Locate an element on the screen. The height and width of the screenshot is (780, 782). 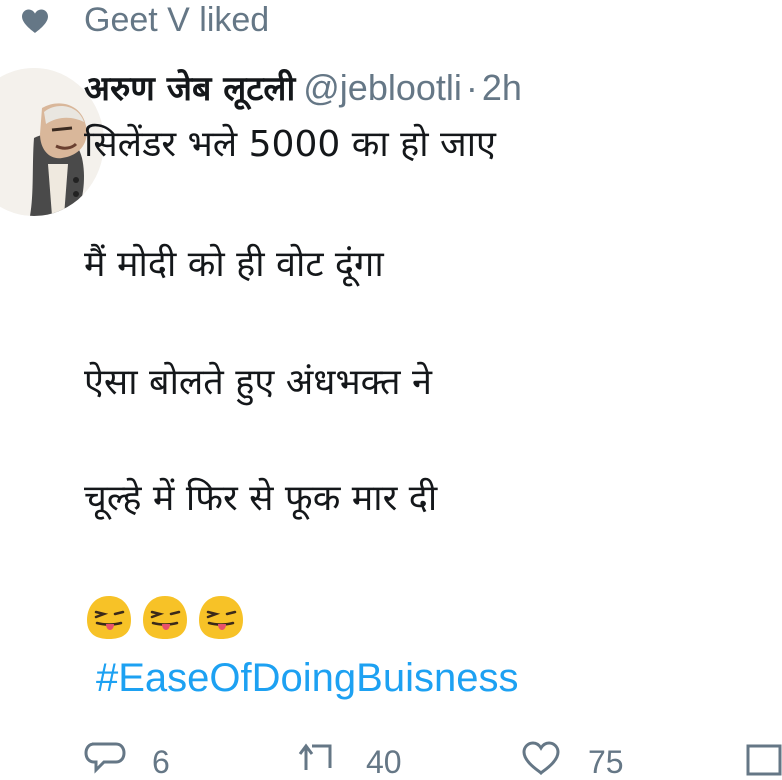
heart-icon is located at coordinates (35, 21).